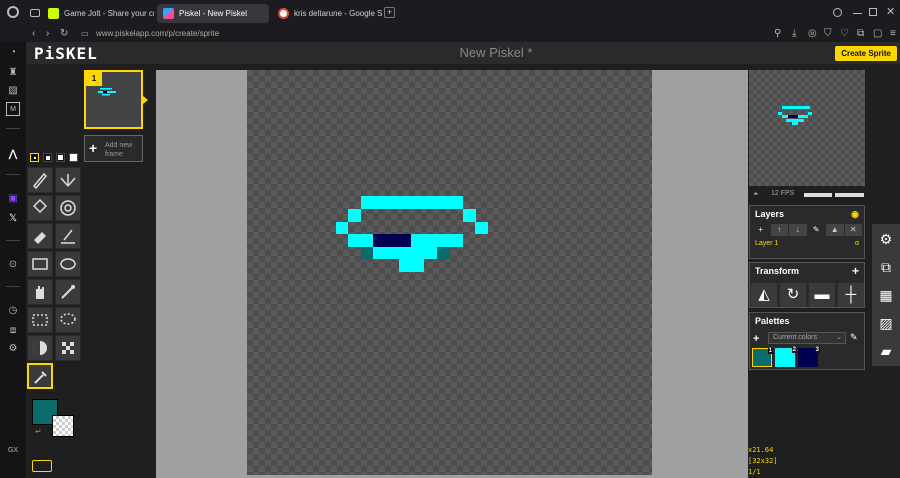 This screenshot has width=900, height=478. Describe the element at coordinates (63, 426) in the screenshot. I see `secondary-color-swatch` at that location.